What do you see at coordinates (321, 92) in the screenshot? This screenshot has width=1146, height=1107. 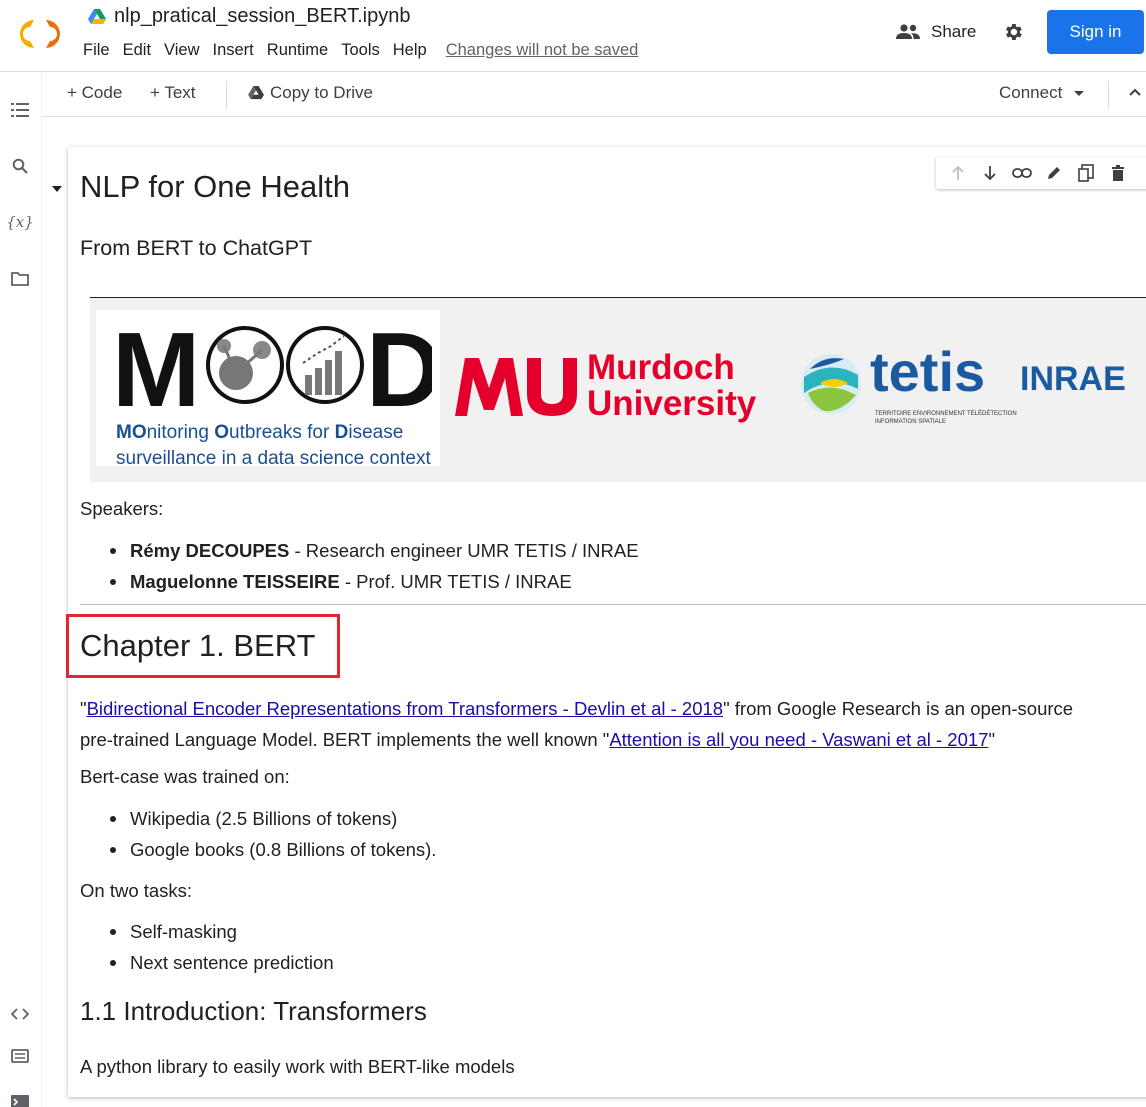 I see `copy-to-drive-label: Copy to Drive` at bounding box center [321, 92].